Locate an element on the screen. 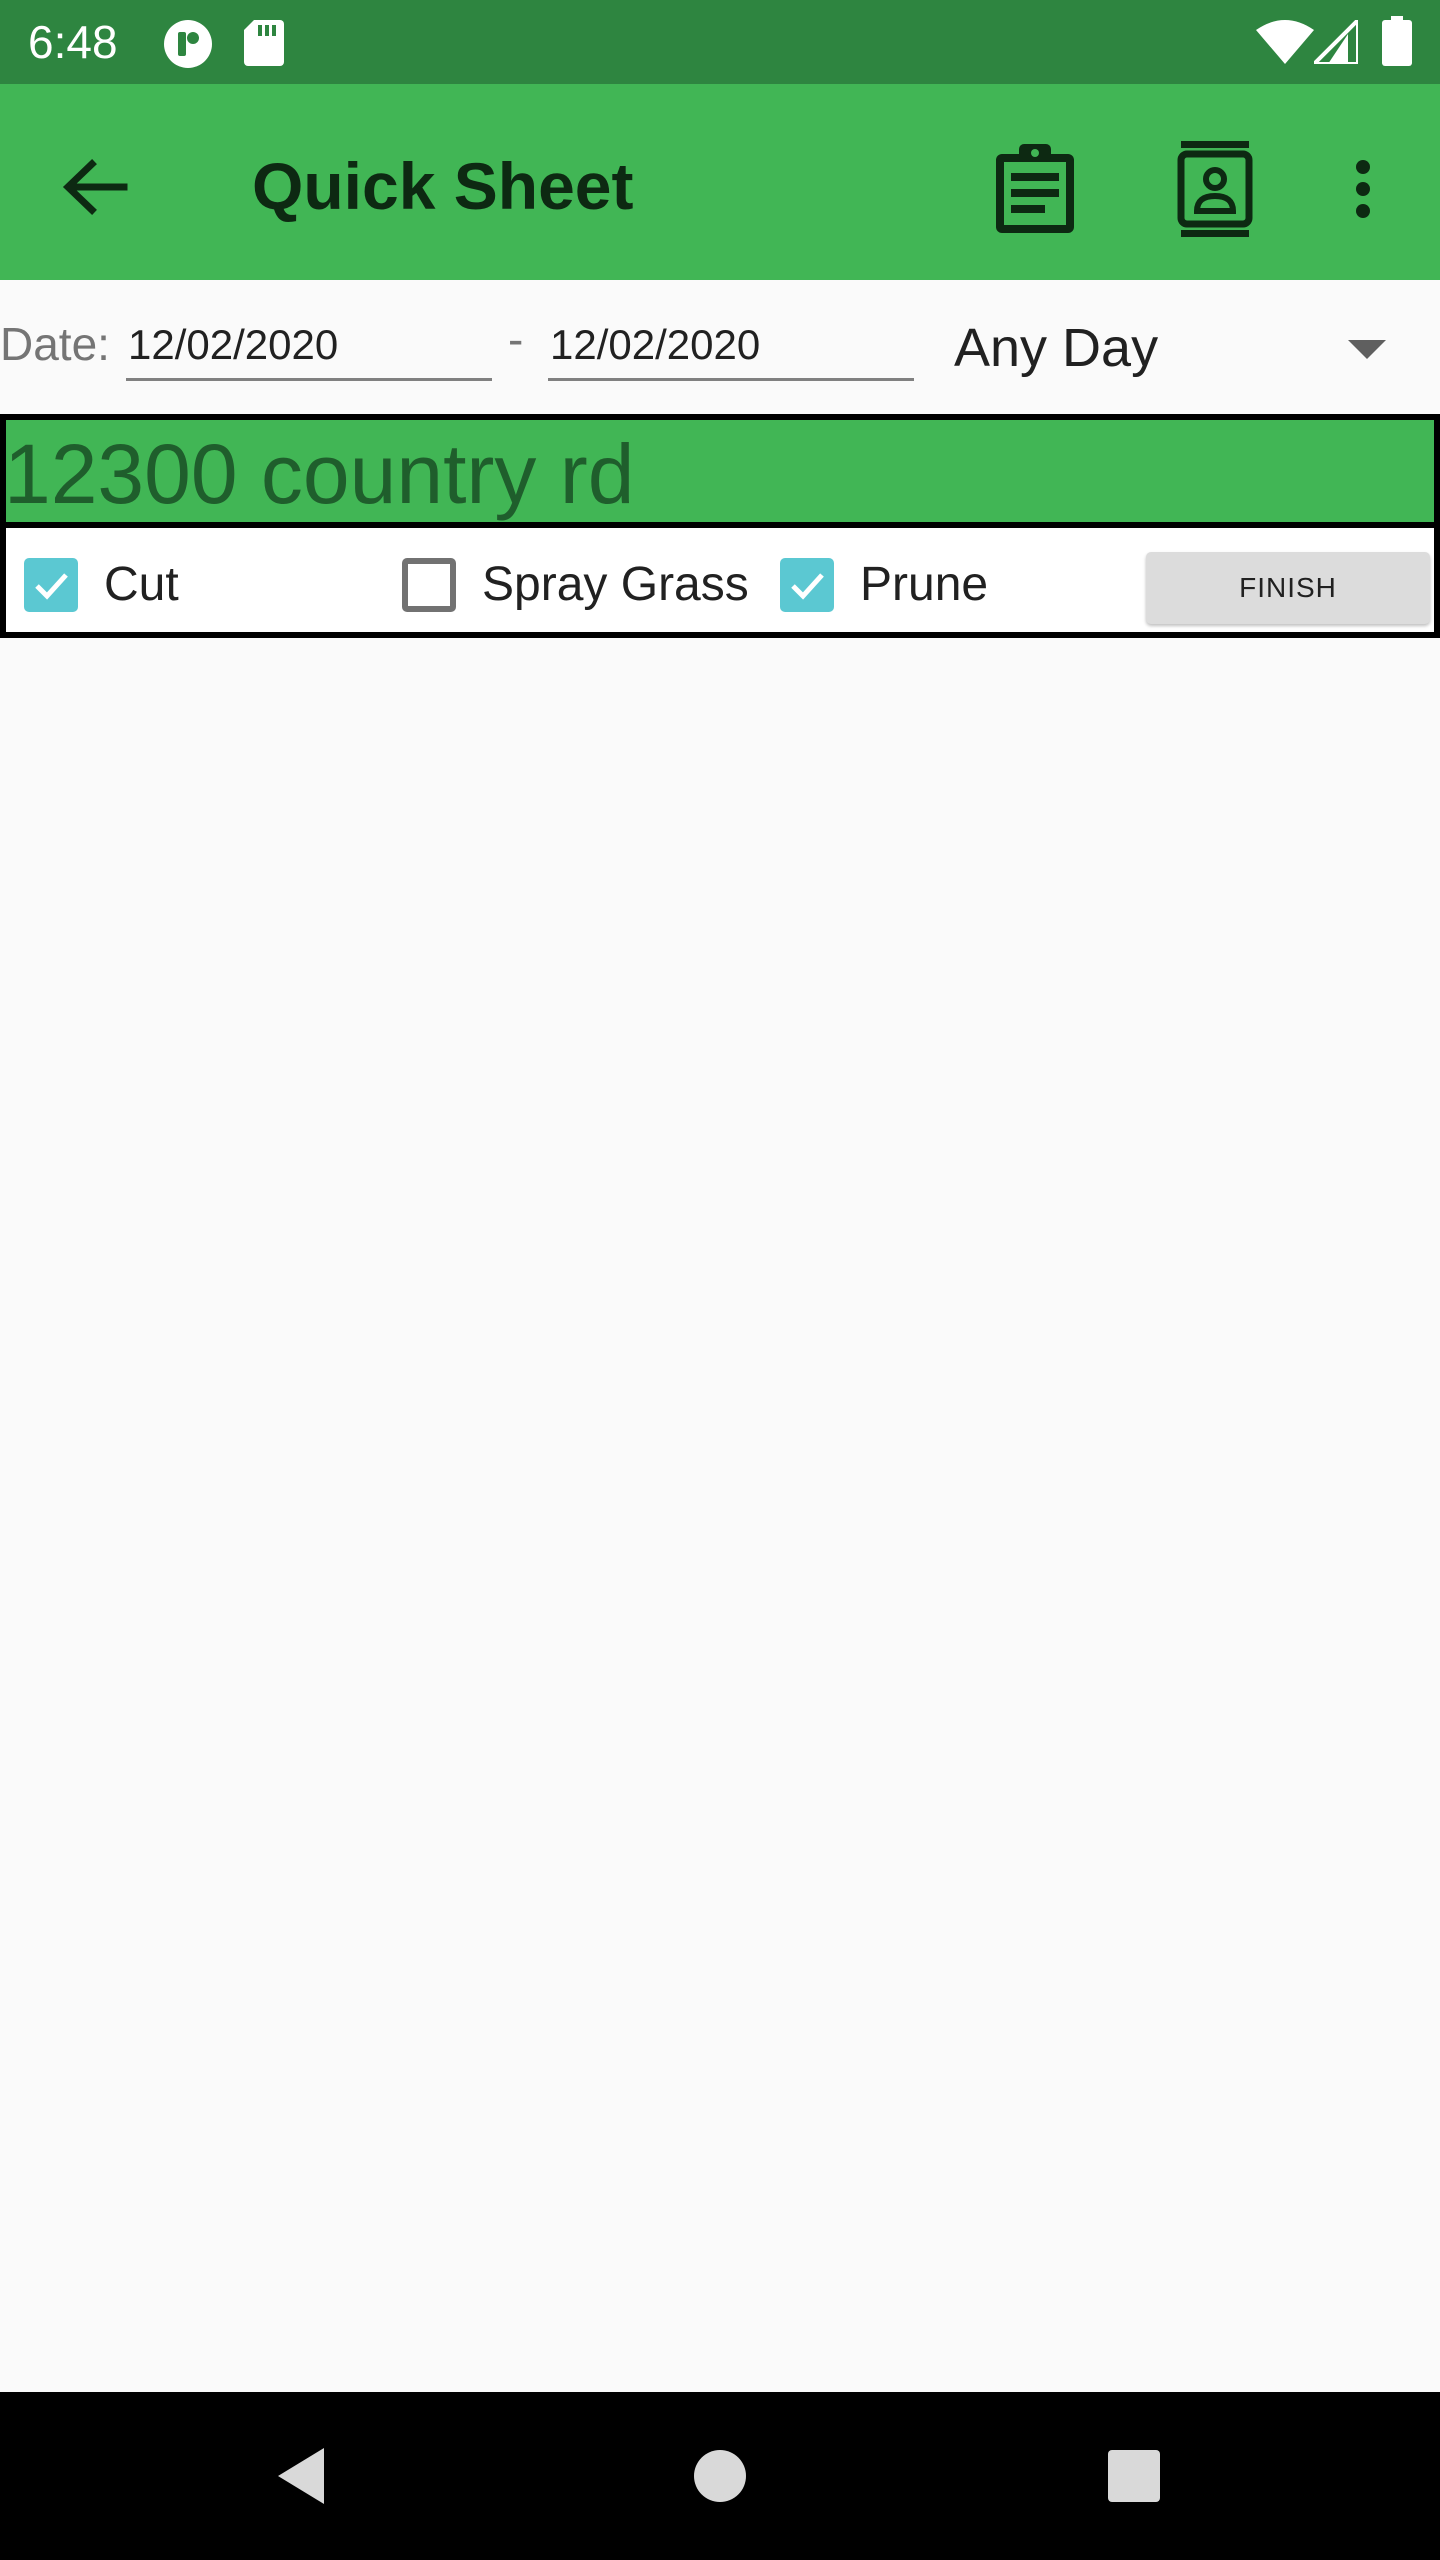 This screenshot has width=1440, height=2560. day-filter-dropdown: Any Day is located at coordinates (1170, 348).